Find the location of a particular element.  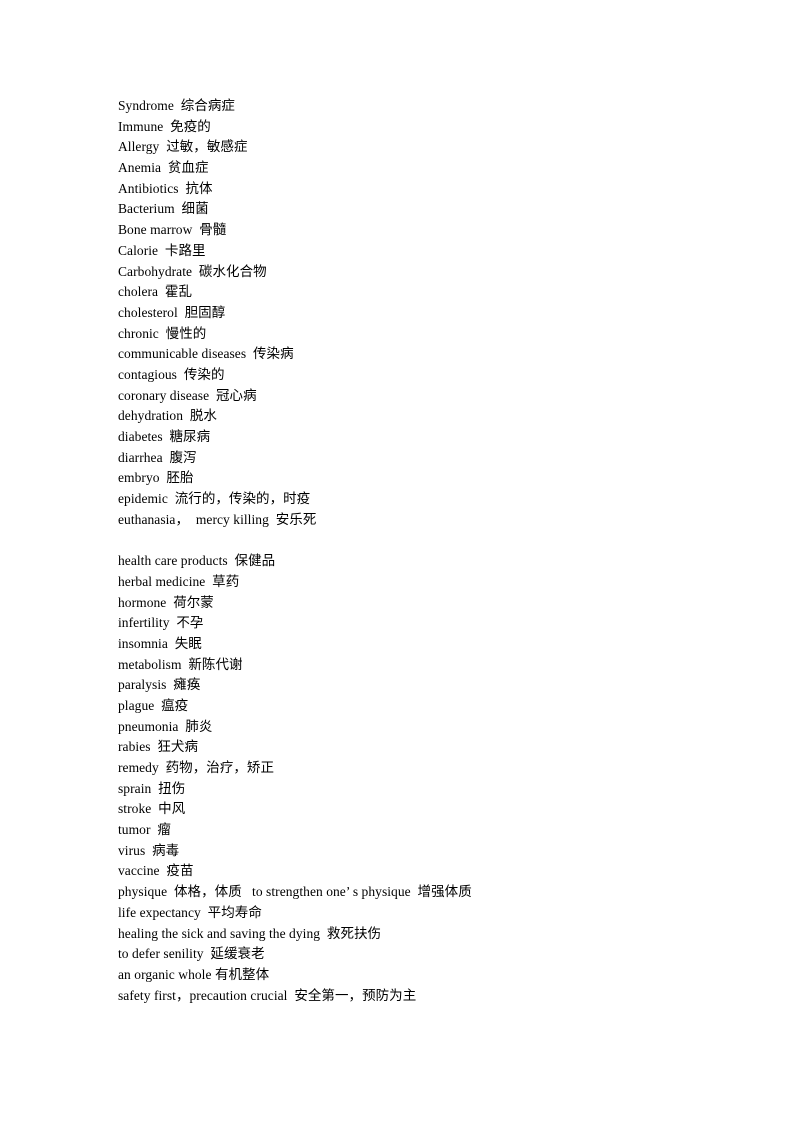

vocabulary-entry-anemia: Anemia 贫血症 is located at coordinates (163, 168).